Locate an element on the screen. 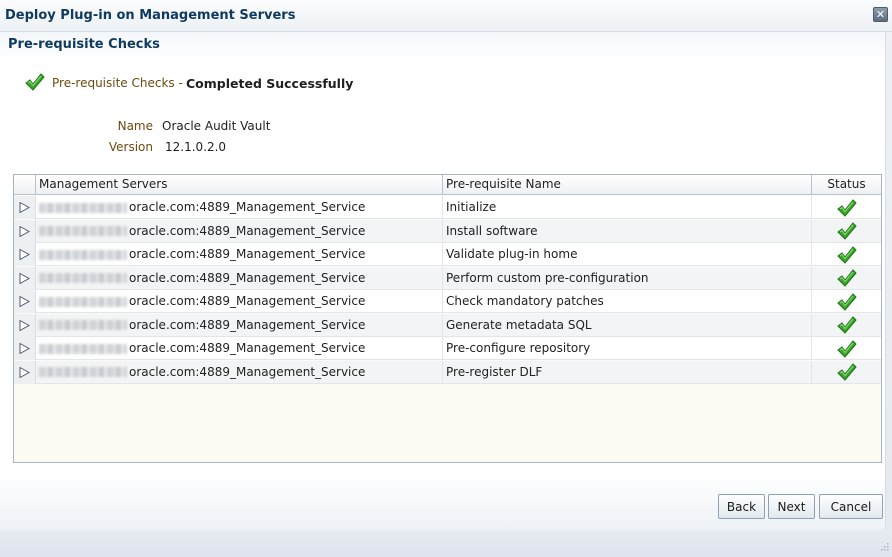 Image resolution: width=892 pixels, height=557 pixels. cell-prereq-name: Pre-configure repository is located at coordinates (627, 348).